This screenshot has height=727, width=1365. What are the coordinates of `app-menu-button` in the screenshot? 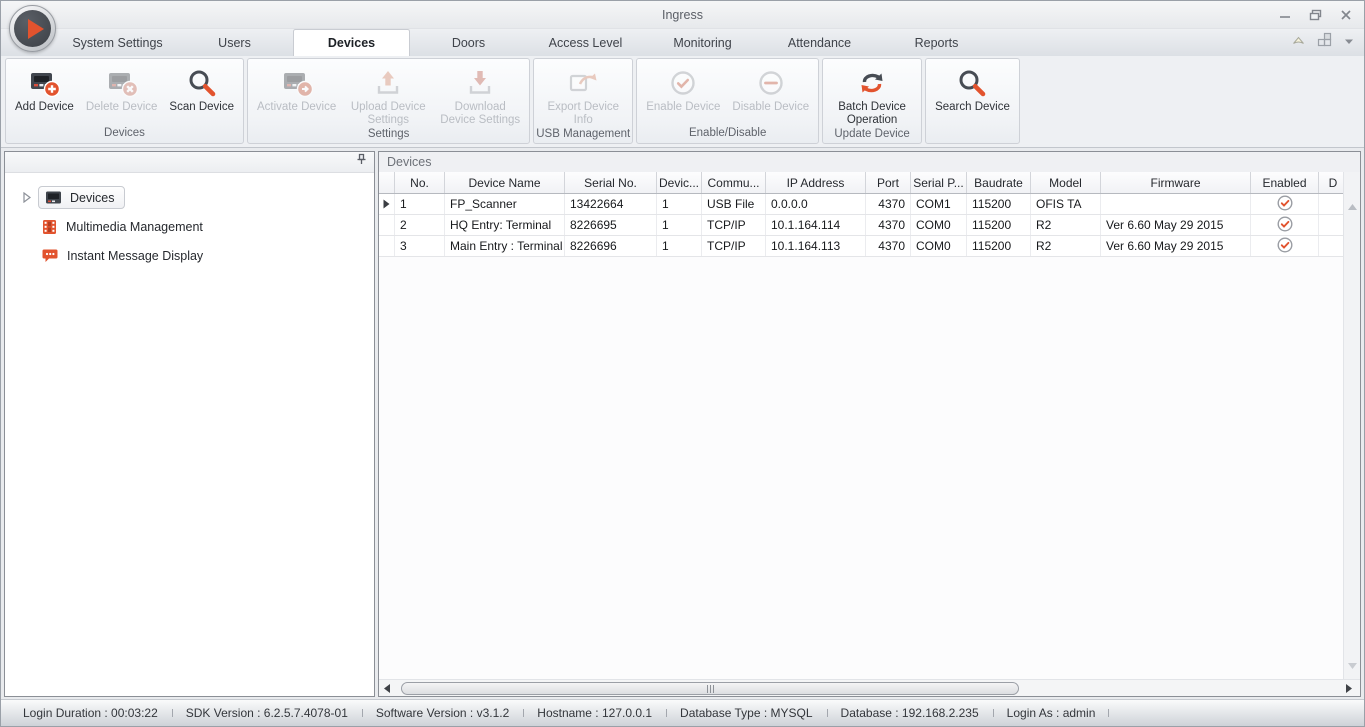 It's located at (32, 28).